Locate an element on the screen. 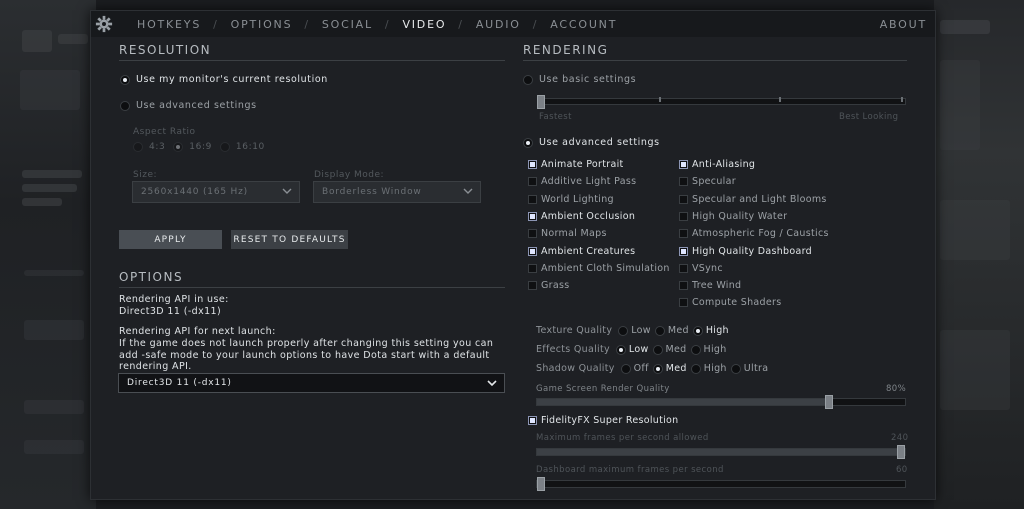 The width and height of the screenshot is (1024, 509). option-label: Med is located at coordinates (678, 330).